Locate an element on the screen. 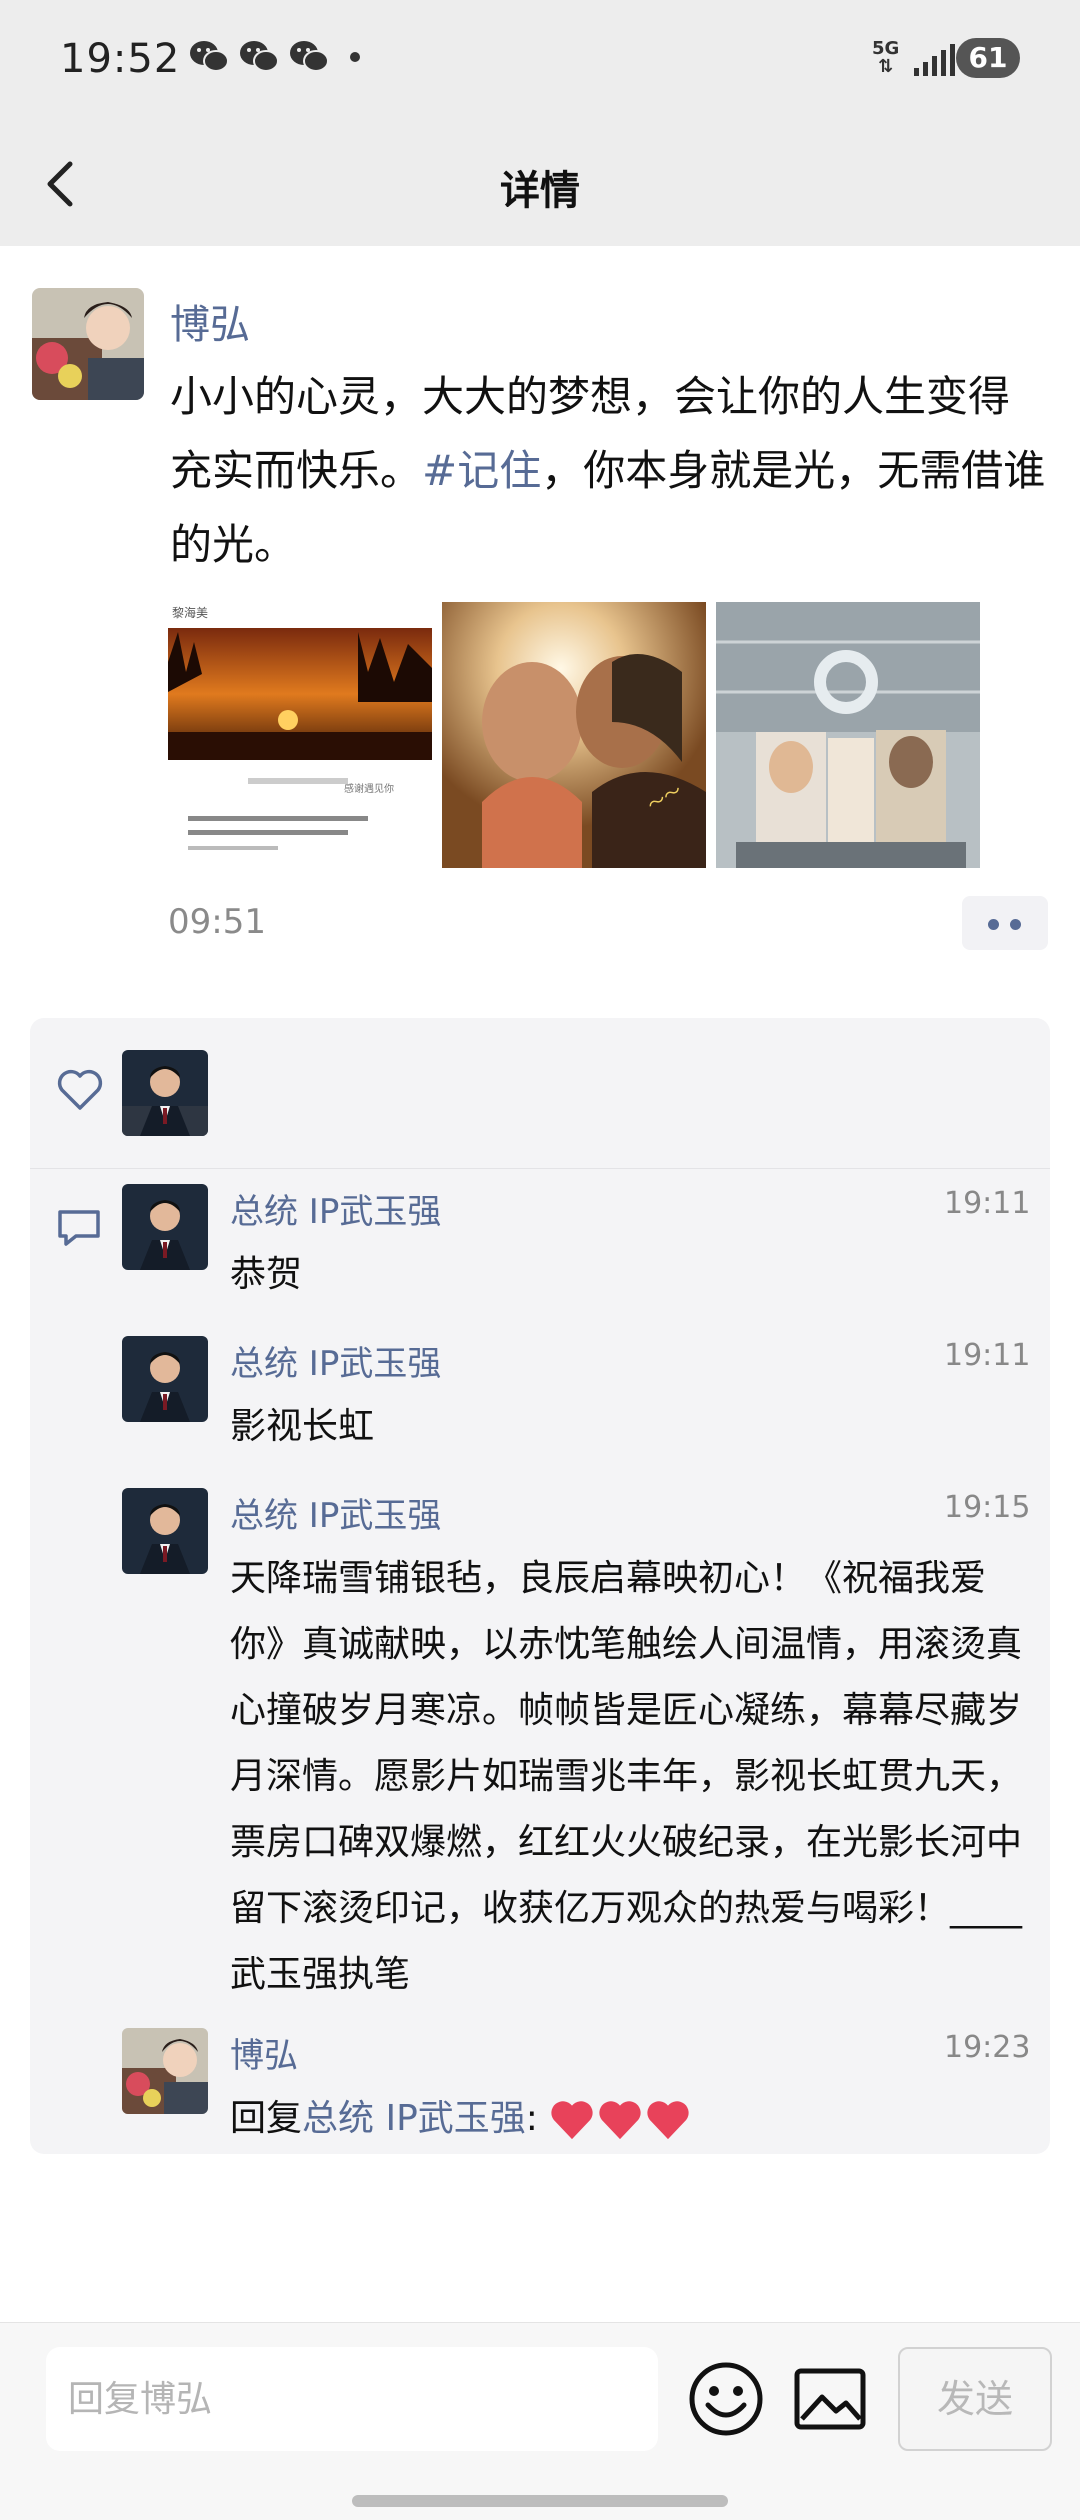  reply-input is located at coordinates (352, 2399).